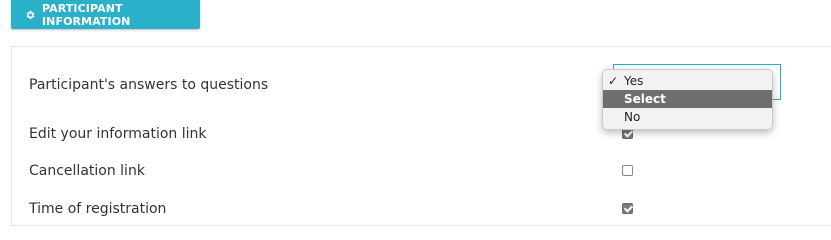 Image resolution: width=831 pixels, height=240 pixels. Describe the element at coordinates (98, 209) in the screenshot. I see `registration-time-label: Time of registration` at that location.